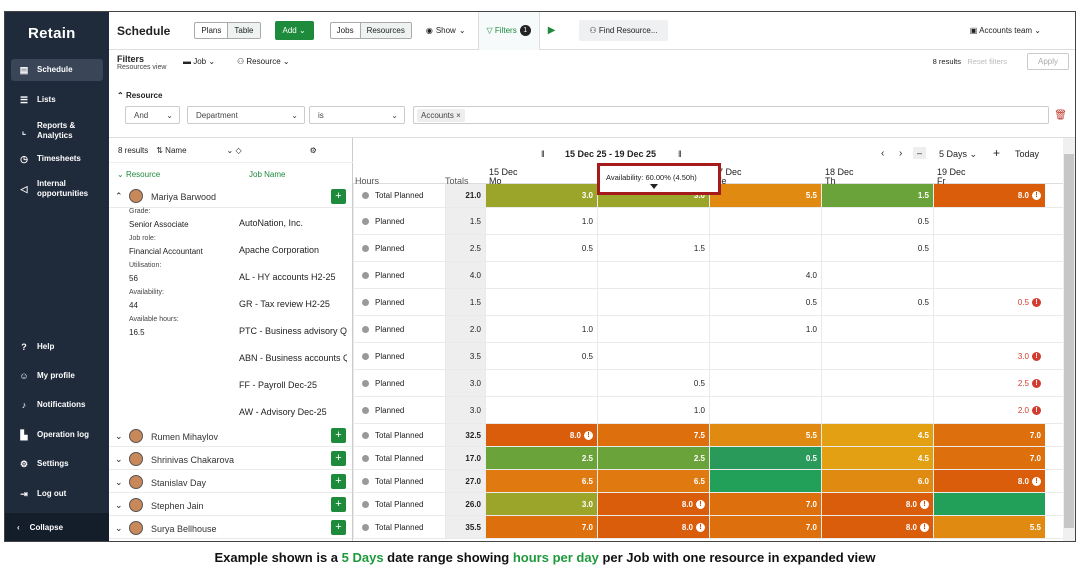  Describe the element at coordinates (293, 358) in the screenshot. I see `job-name: ABN - Business accounts Q4` at that location.